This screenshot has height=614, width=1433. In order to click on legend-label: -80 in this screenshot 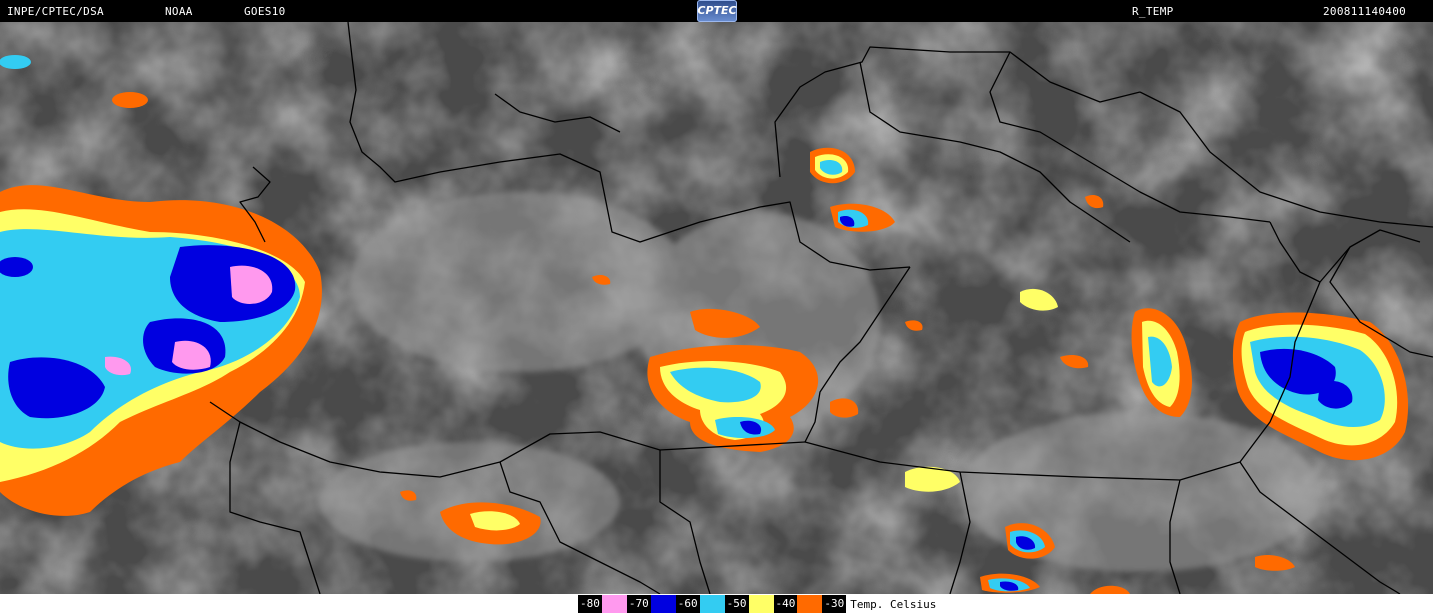, I will do `click(590, 604)`.